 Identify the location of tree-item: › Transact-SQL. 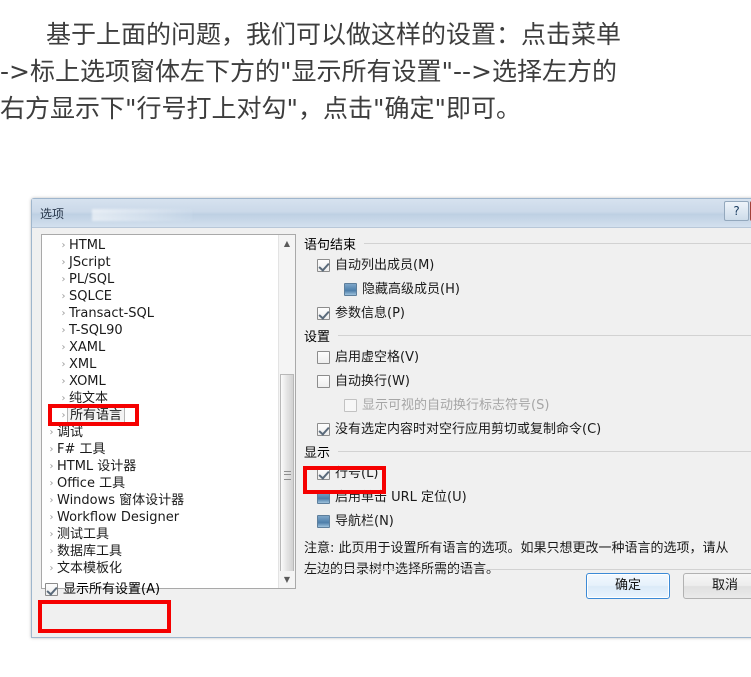
(160, 313).